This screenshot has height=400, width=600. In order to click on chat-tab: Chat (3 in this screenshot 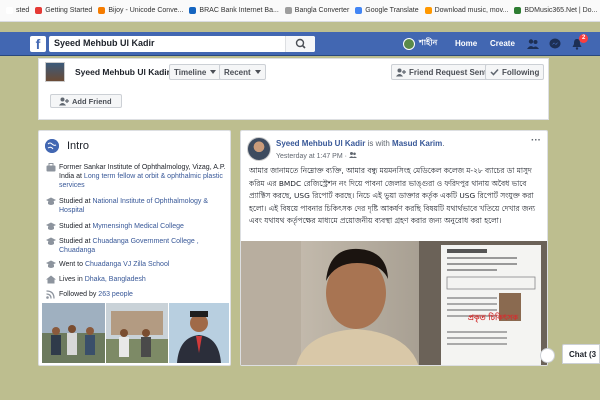, I will do `click(581, 354)`.